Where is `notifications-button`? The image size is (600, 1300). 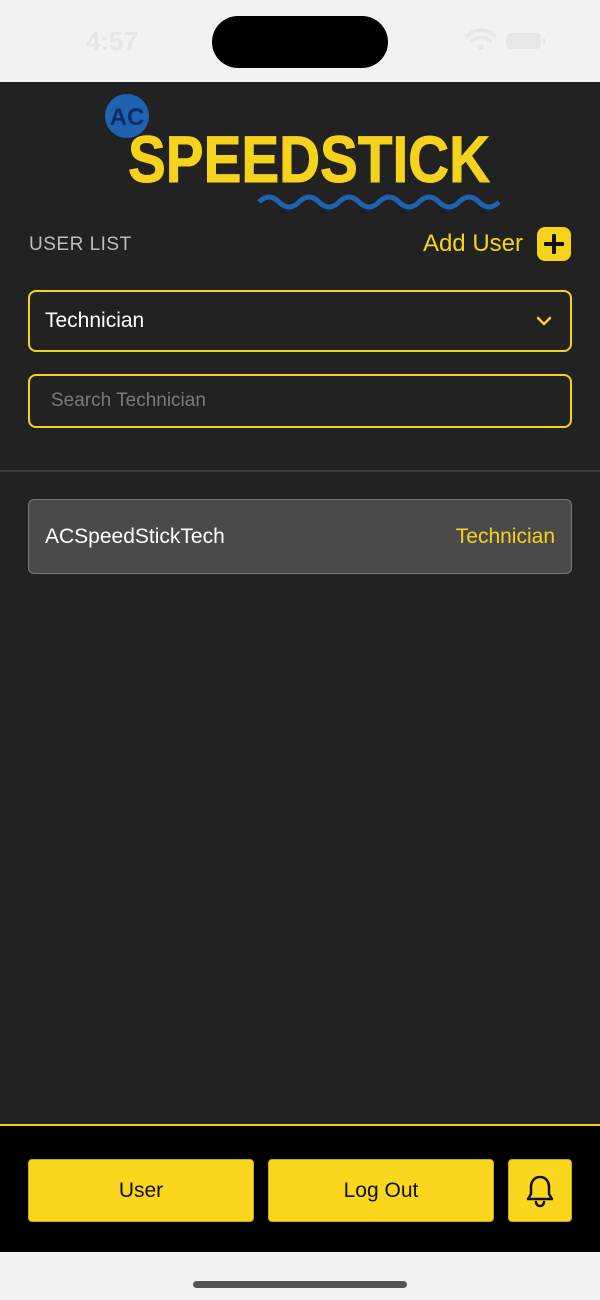 notifications-button is located at coordinates (540, 1190).